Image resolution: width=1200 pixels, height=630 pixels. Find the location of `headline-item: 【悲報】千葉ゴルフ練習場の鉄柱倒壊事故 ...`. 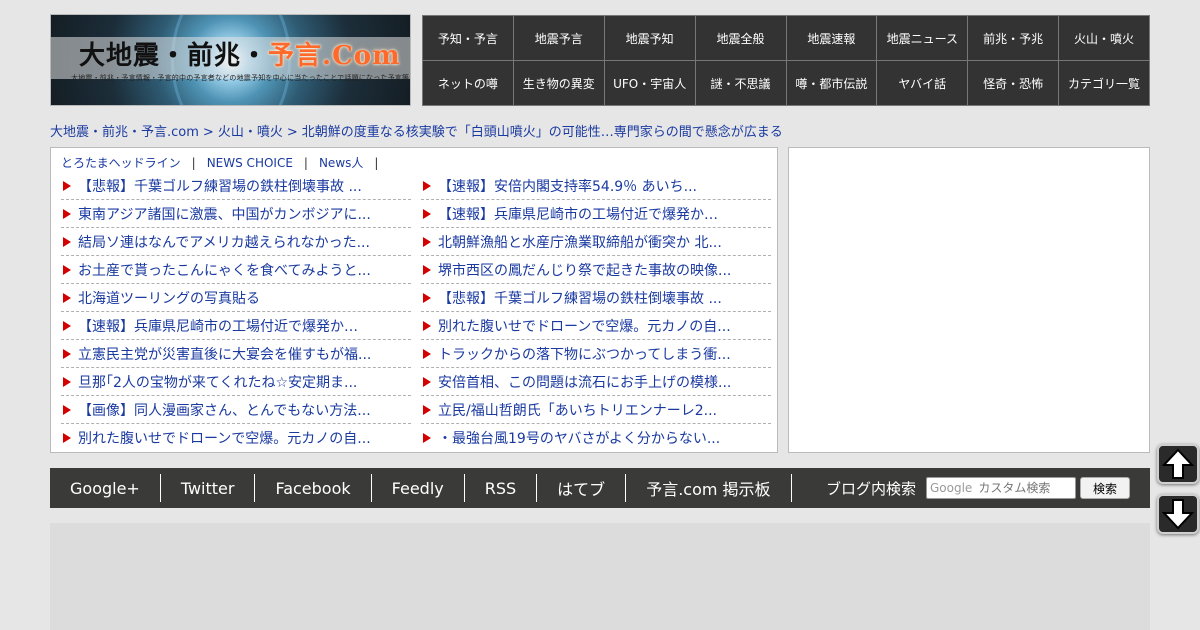

headline-item: 【悲報】千葉ゴルフ練習場の鉄柱倒壊事故 ... is located at coordinates (596, 298).